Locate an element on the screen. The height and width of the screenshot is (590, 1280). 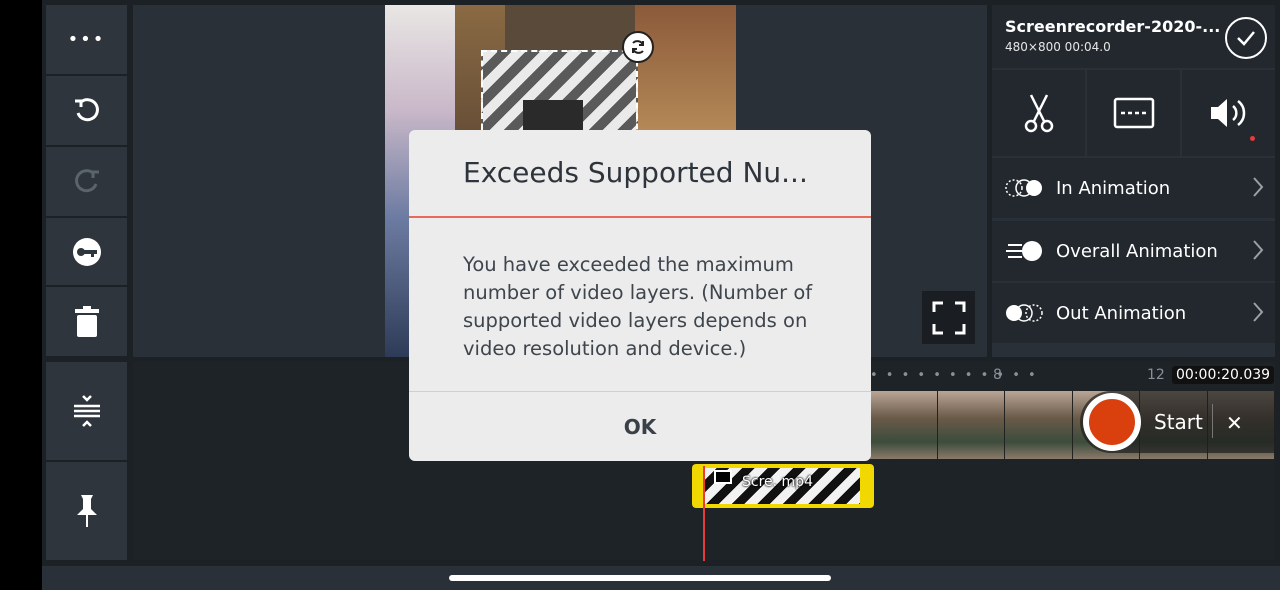
out-animation-label: Out Animation is located at coordinates (1121, 313).